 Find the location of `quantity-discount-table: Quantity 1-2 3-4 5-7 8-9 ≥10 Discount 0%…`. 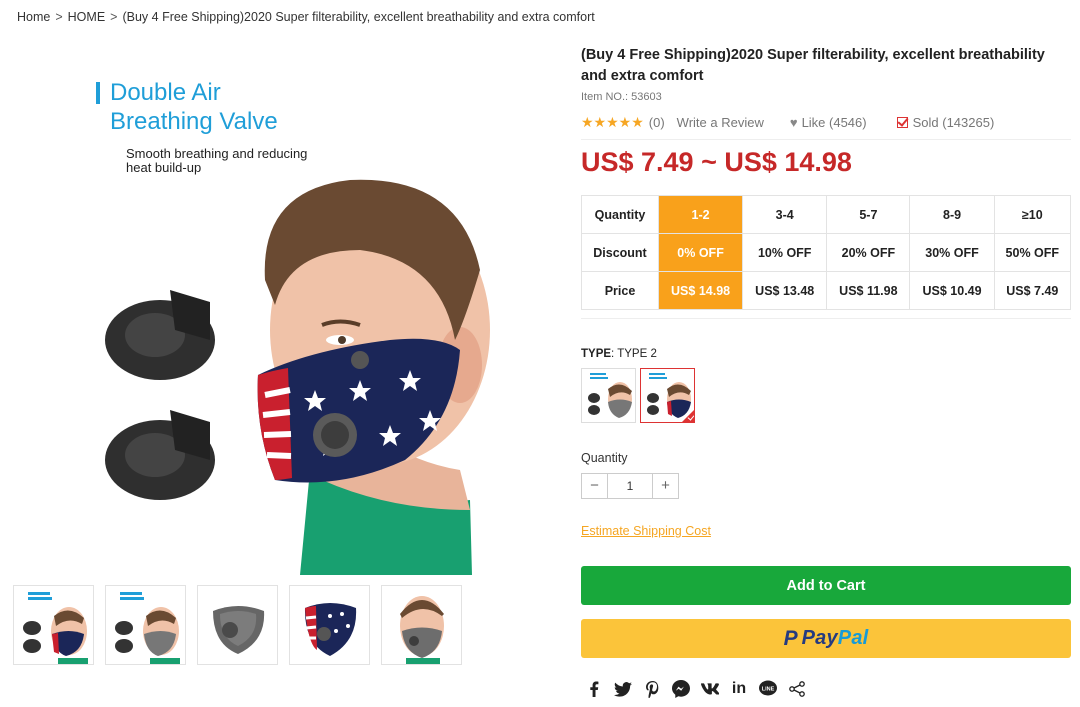

quantity-discount-table: Quantity 1-2 3-4 5-7 8-9 ≥10 Discount 0%… is located at coordinates (826, 252).